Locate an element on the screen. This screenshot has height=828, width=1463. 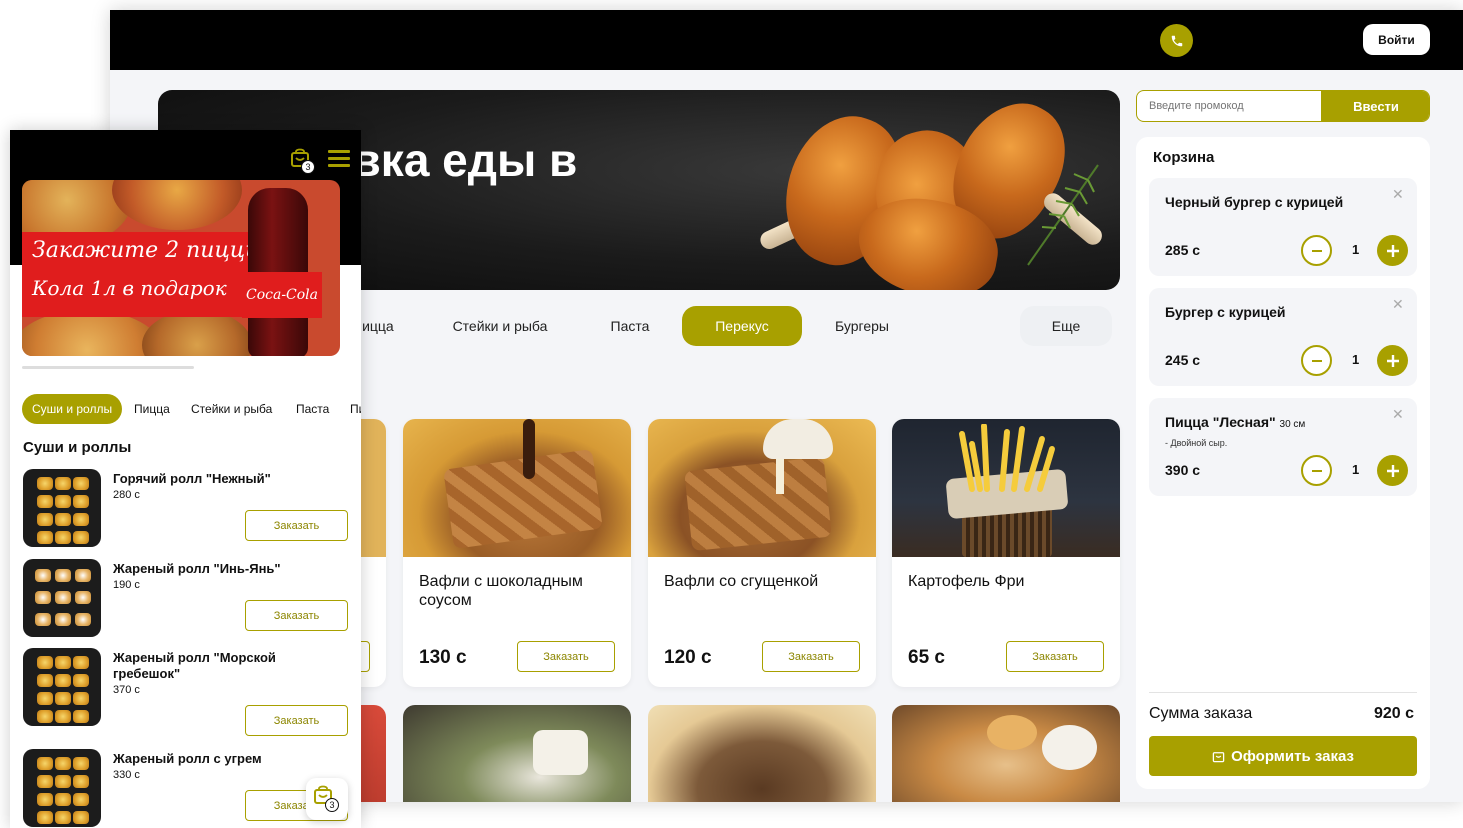
checkout-label: Оформить заказ is located at coordinates (1292, 756).